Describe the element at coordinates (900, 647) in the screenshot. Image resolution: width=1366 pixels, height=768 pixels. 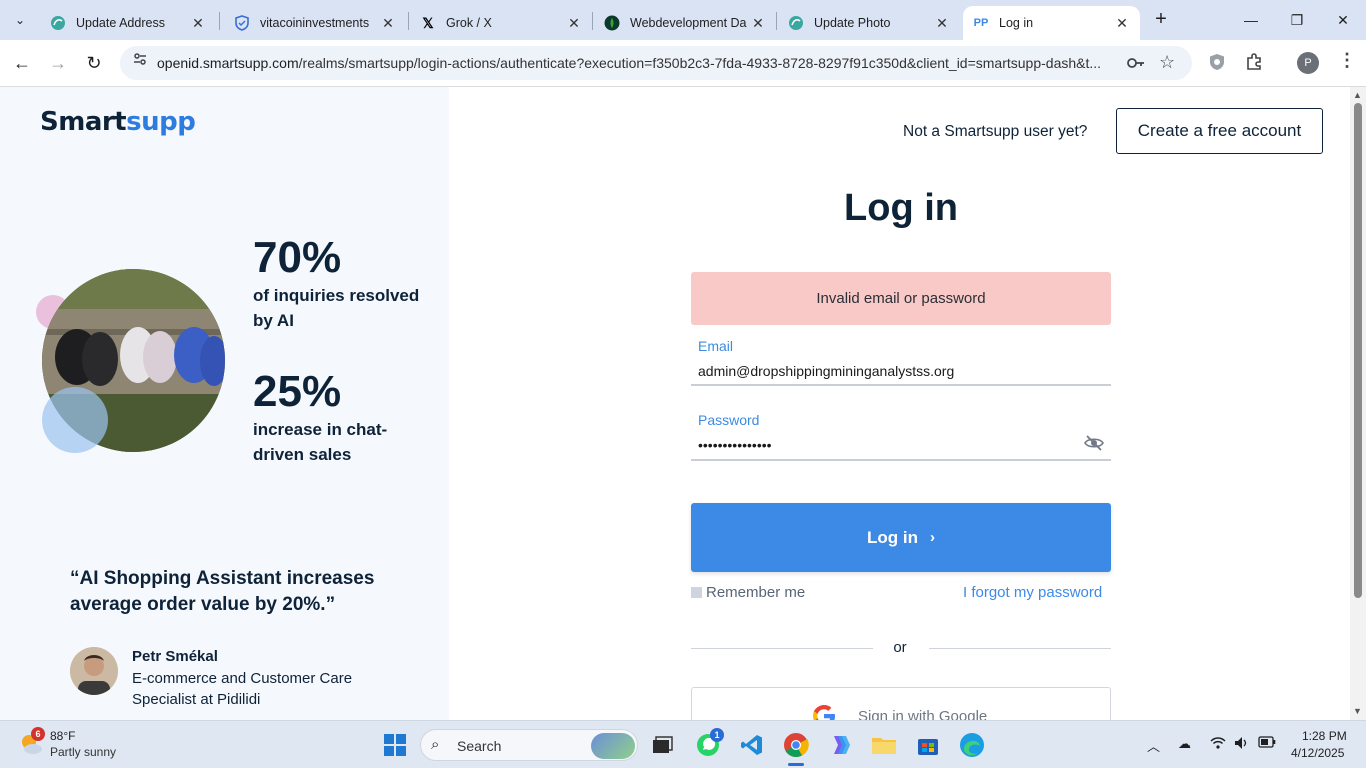
I see `or-divider-text: or` at that location.